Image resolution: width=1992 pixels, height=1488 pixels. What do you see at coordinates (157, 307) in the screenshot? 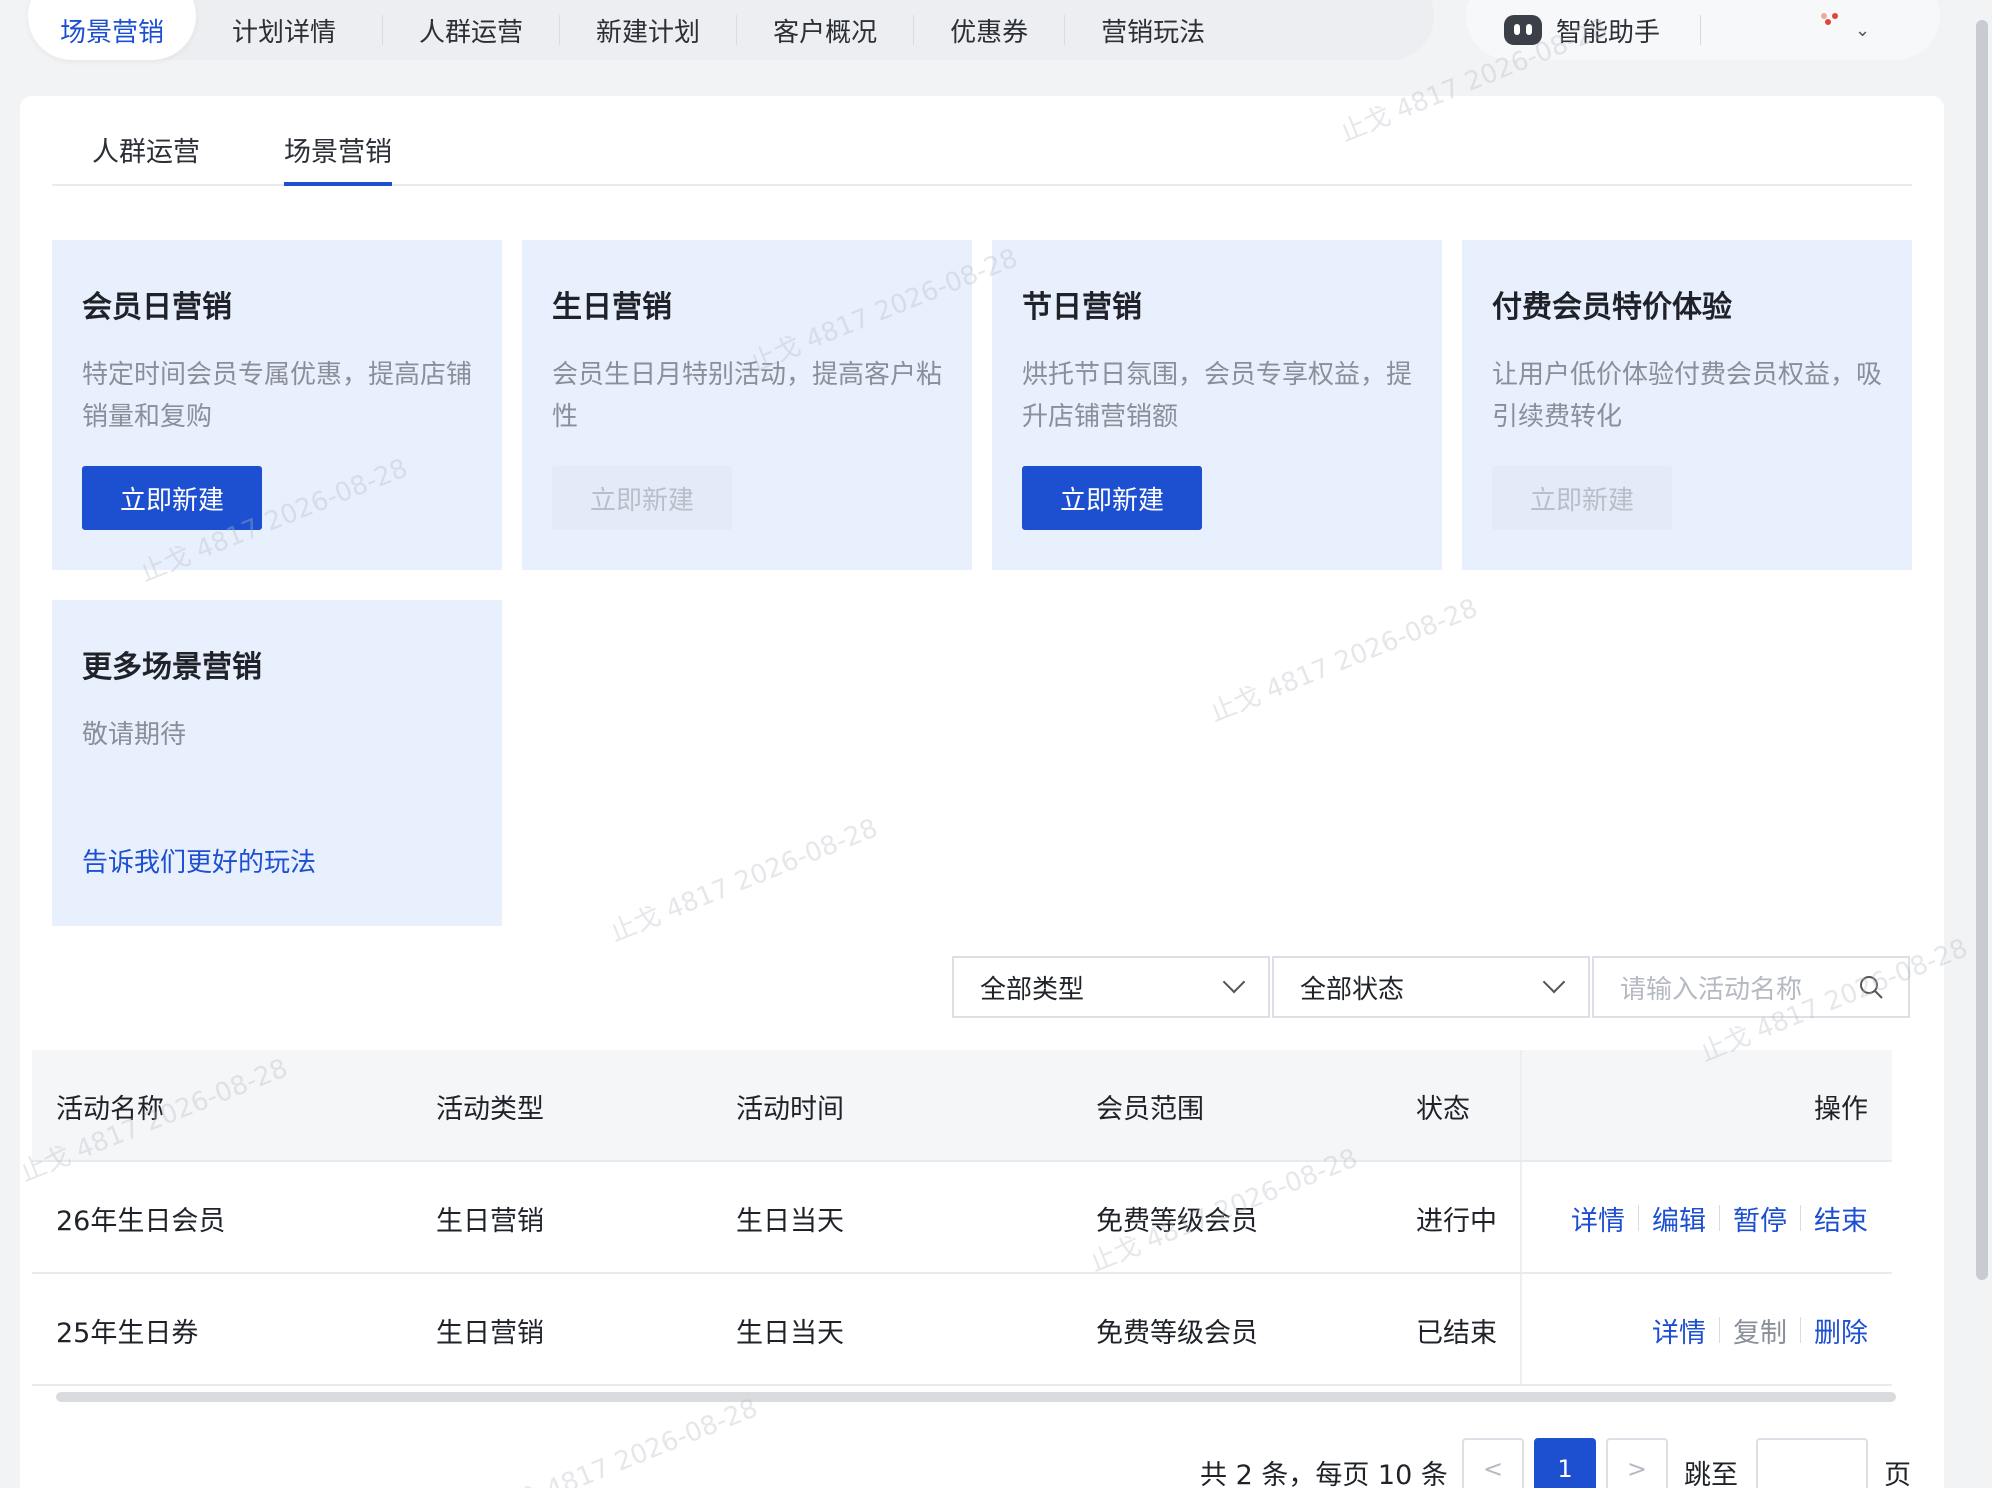
I see `card-title: 会员日营销` at bounding box center [157, 307].